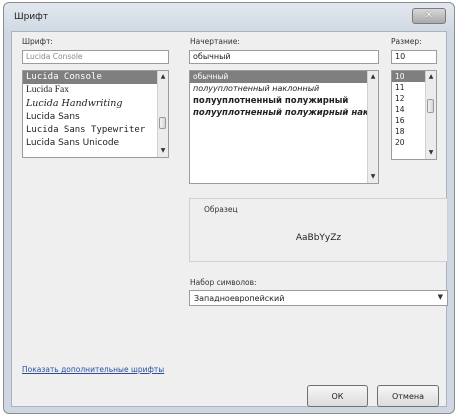 The width and height of the screenshot is (460, 418). I want to click on size-label: Размер:, so click(406, 41).